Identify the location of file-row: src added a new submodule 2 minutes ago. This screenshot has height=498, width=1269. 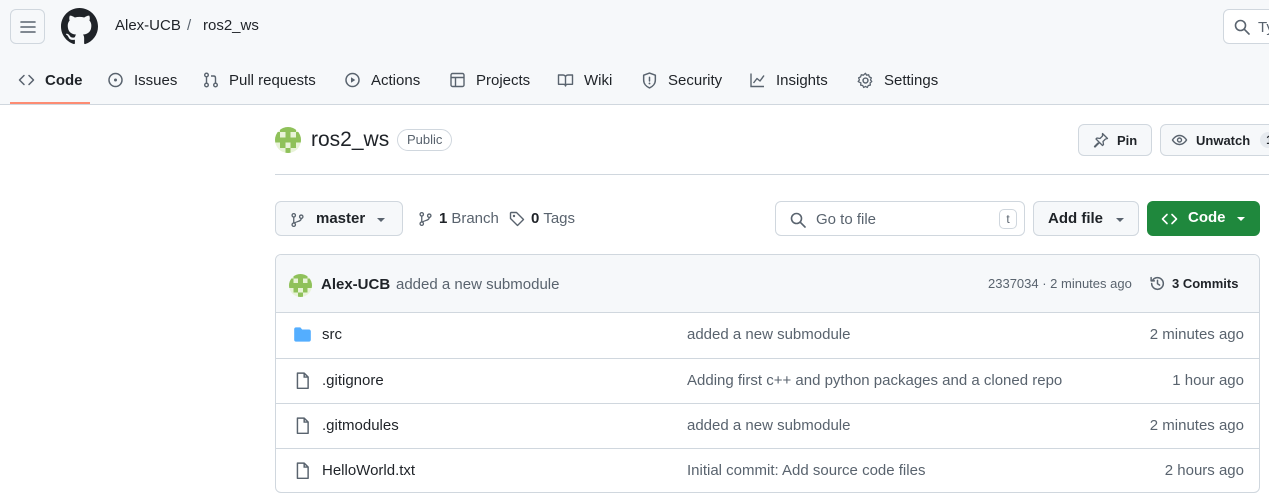
(767, 335).